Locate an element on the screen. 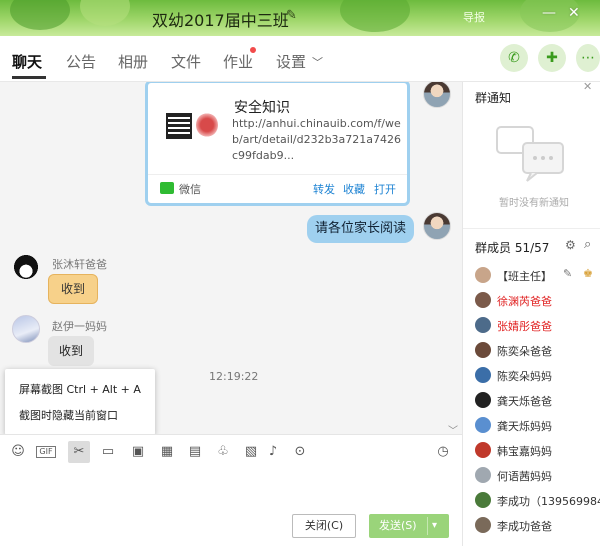 Image resolution: width=600 pixels, height=546 pixels. close-icon: ✕ is located at coordinates (574, 13).